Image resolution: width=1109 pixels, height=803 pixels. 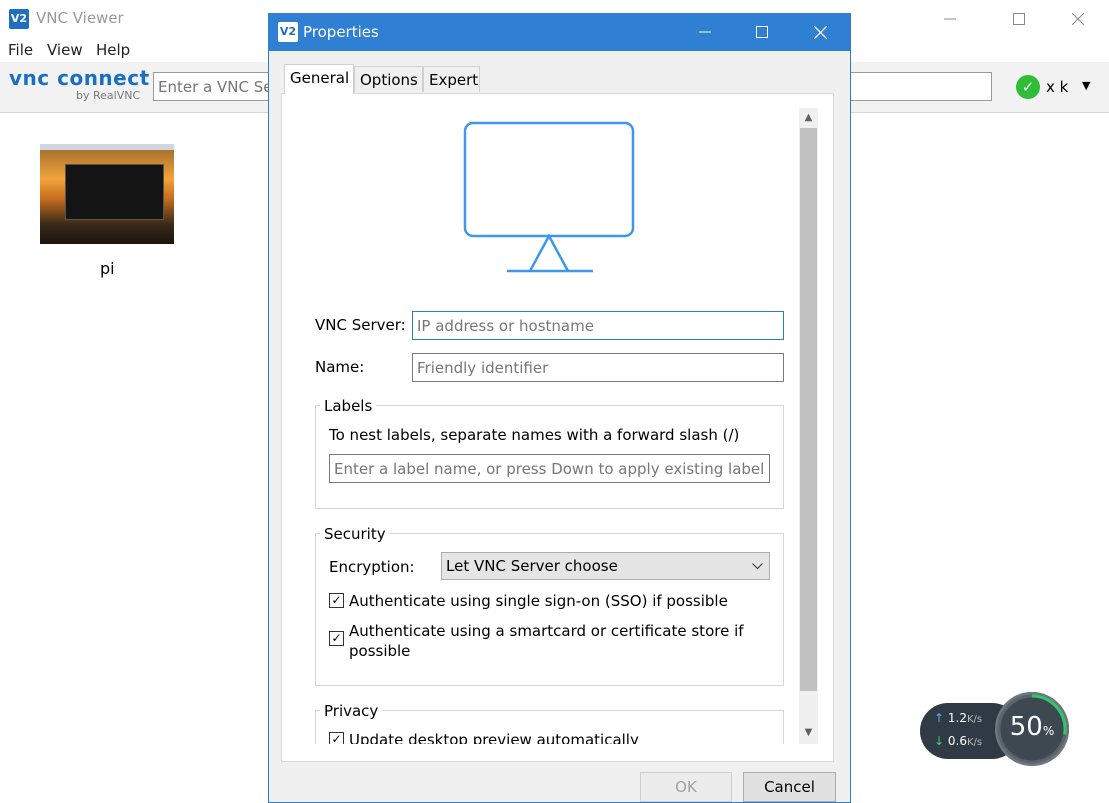 I want to click on labels-group-title: Labels, so click(x=348, y=406).